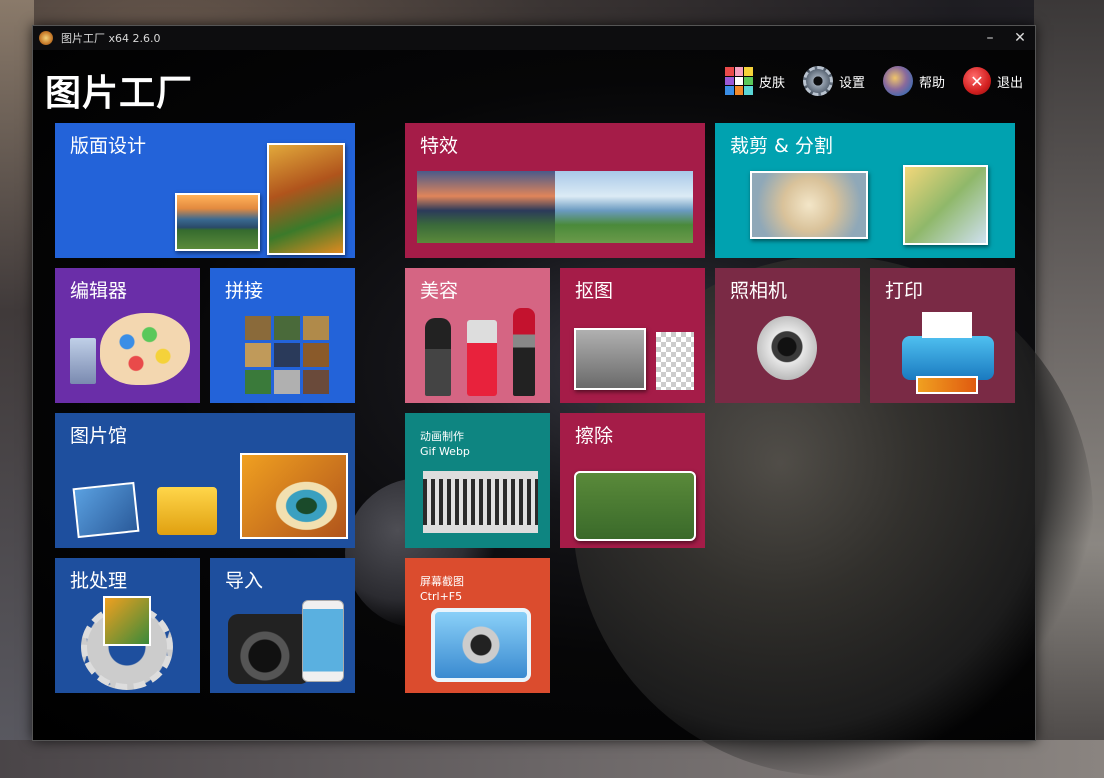 The image size is (1104, 778). What do you see at coordinates (323, 641) in the screenshot?
I see `phone-icon` at bounding box center [323, 641].